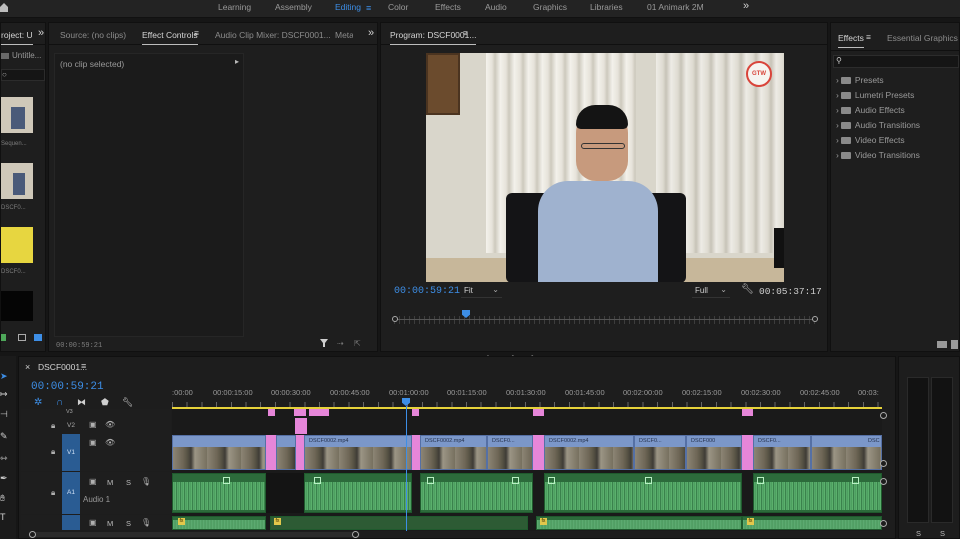  What do you see at coordinates (5, 517) in the screenshot?
I see `type-tool-icon: T` at bounding box center [5, 517].